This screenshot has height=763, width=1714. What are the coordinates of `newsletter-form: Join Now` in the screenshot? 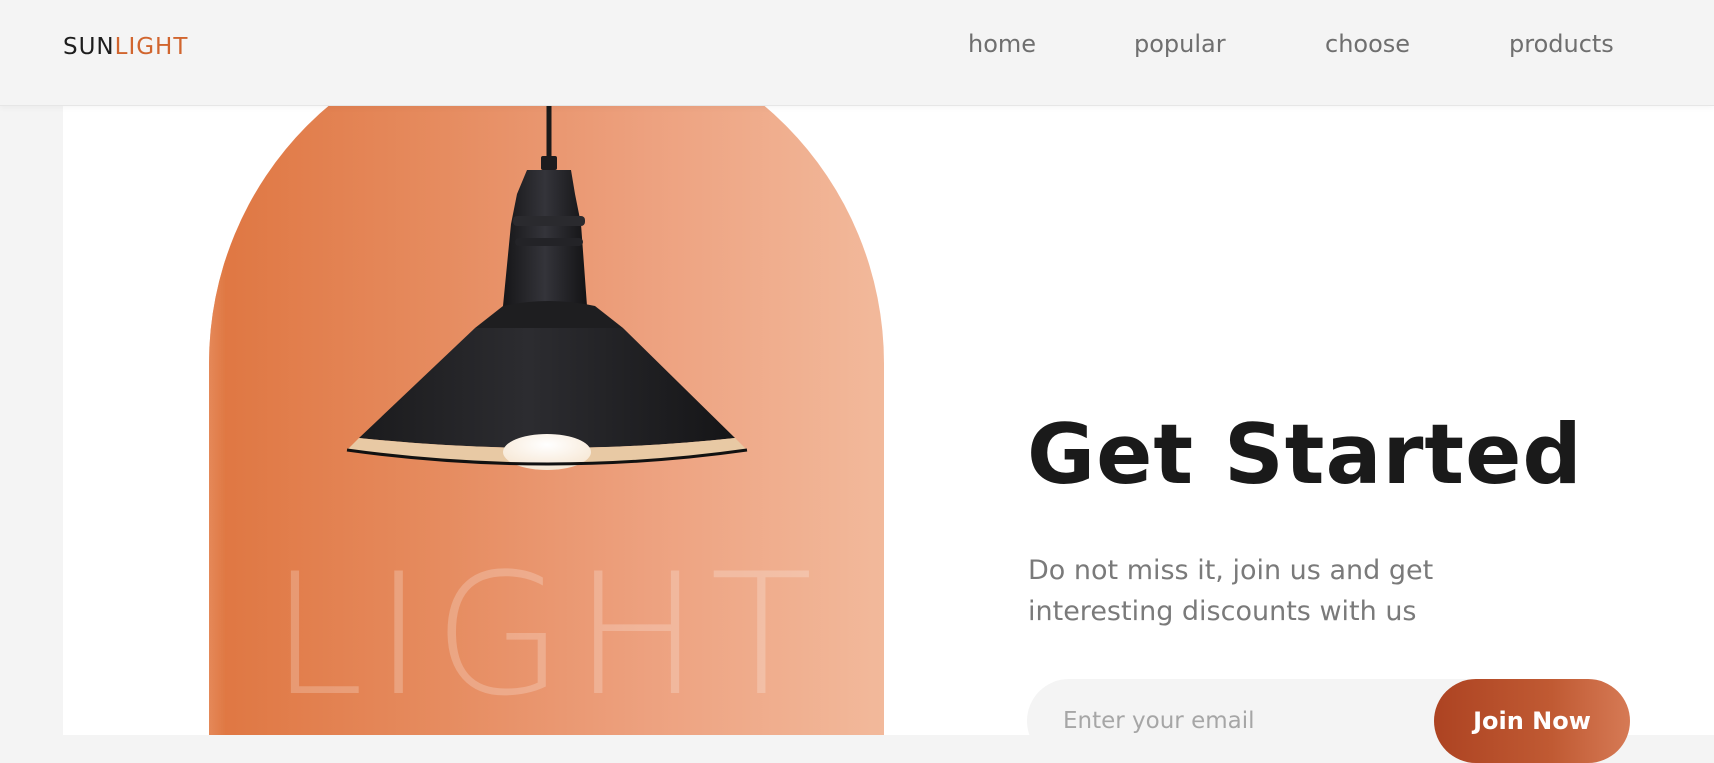 It's located at (1328, 721).